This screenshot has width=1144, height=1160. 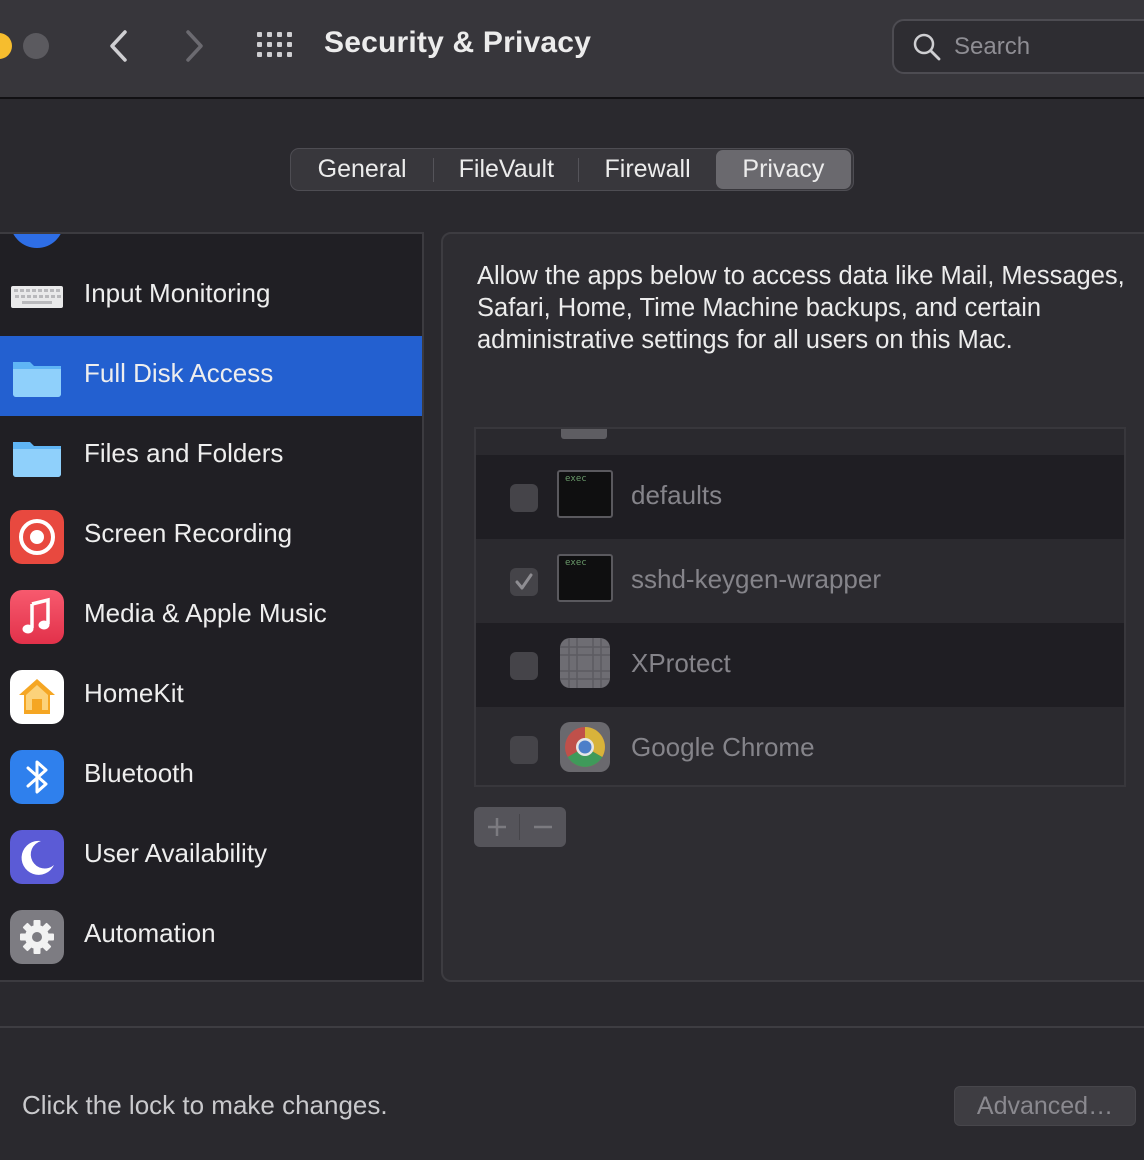 I want to click on chevron-left-icon, so click(x=118, y=46).